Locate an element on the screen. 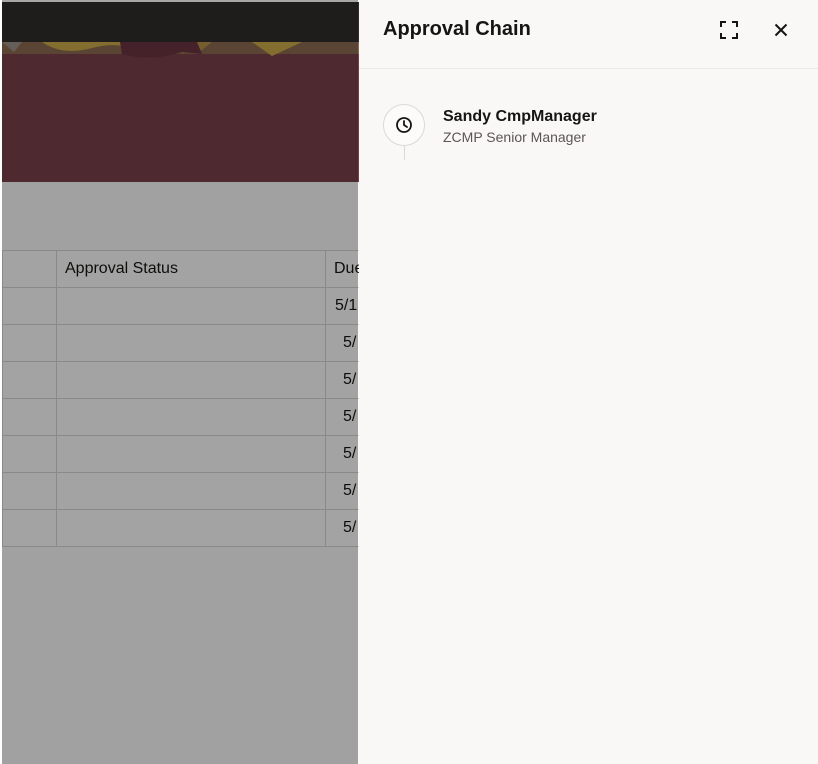 The image size is (818, 764). chain-connector is located at coordinates (404, 153).